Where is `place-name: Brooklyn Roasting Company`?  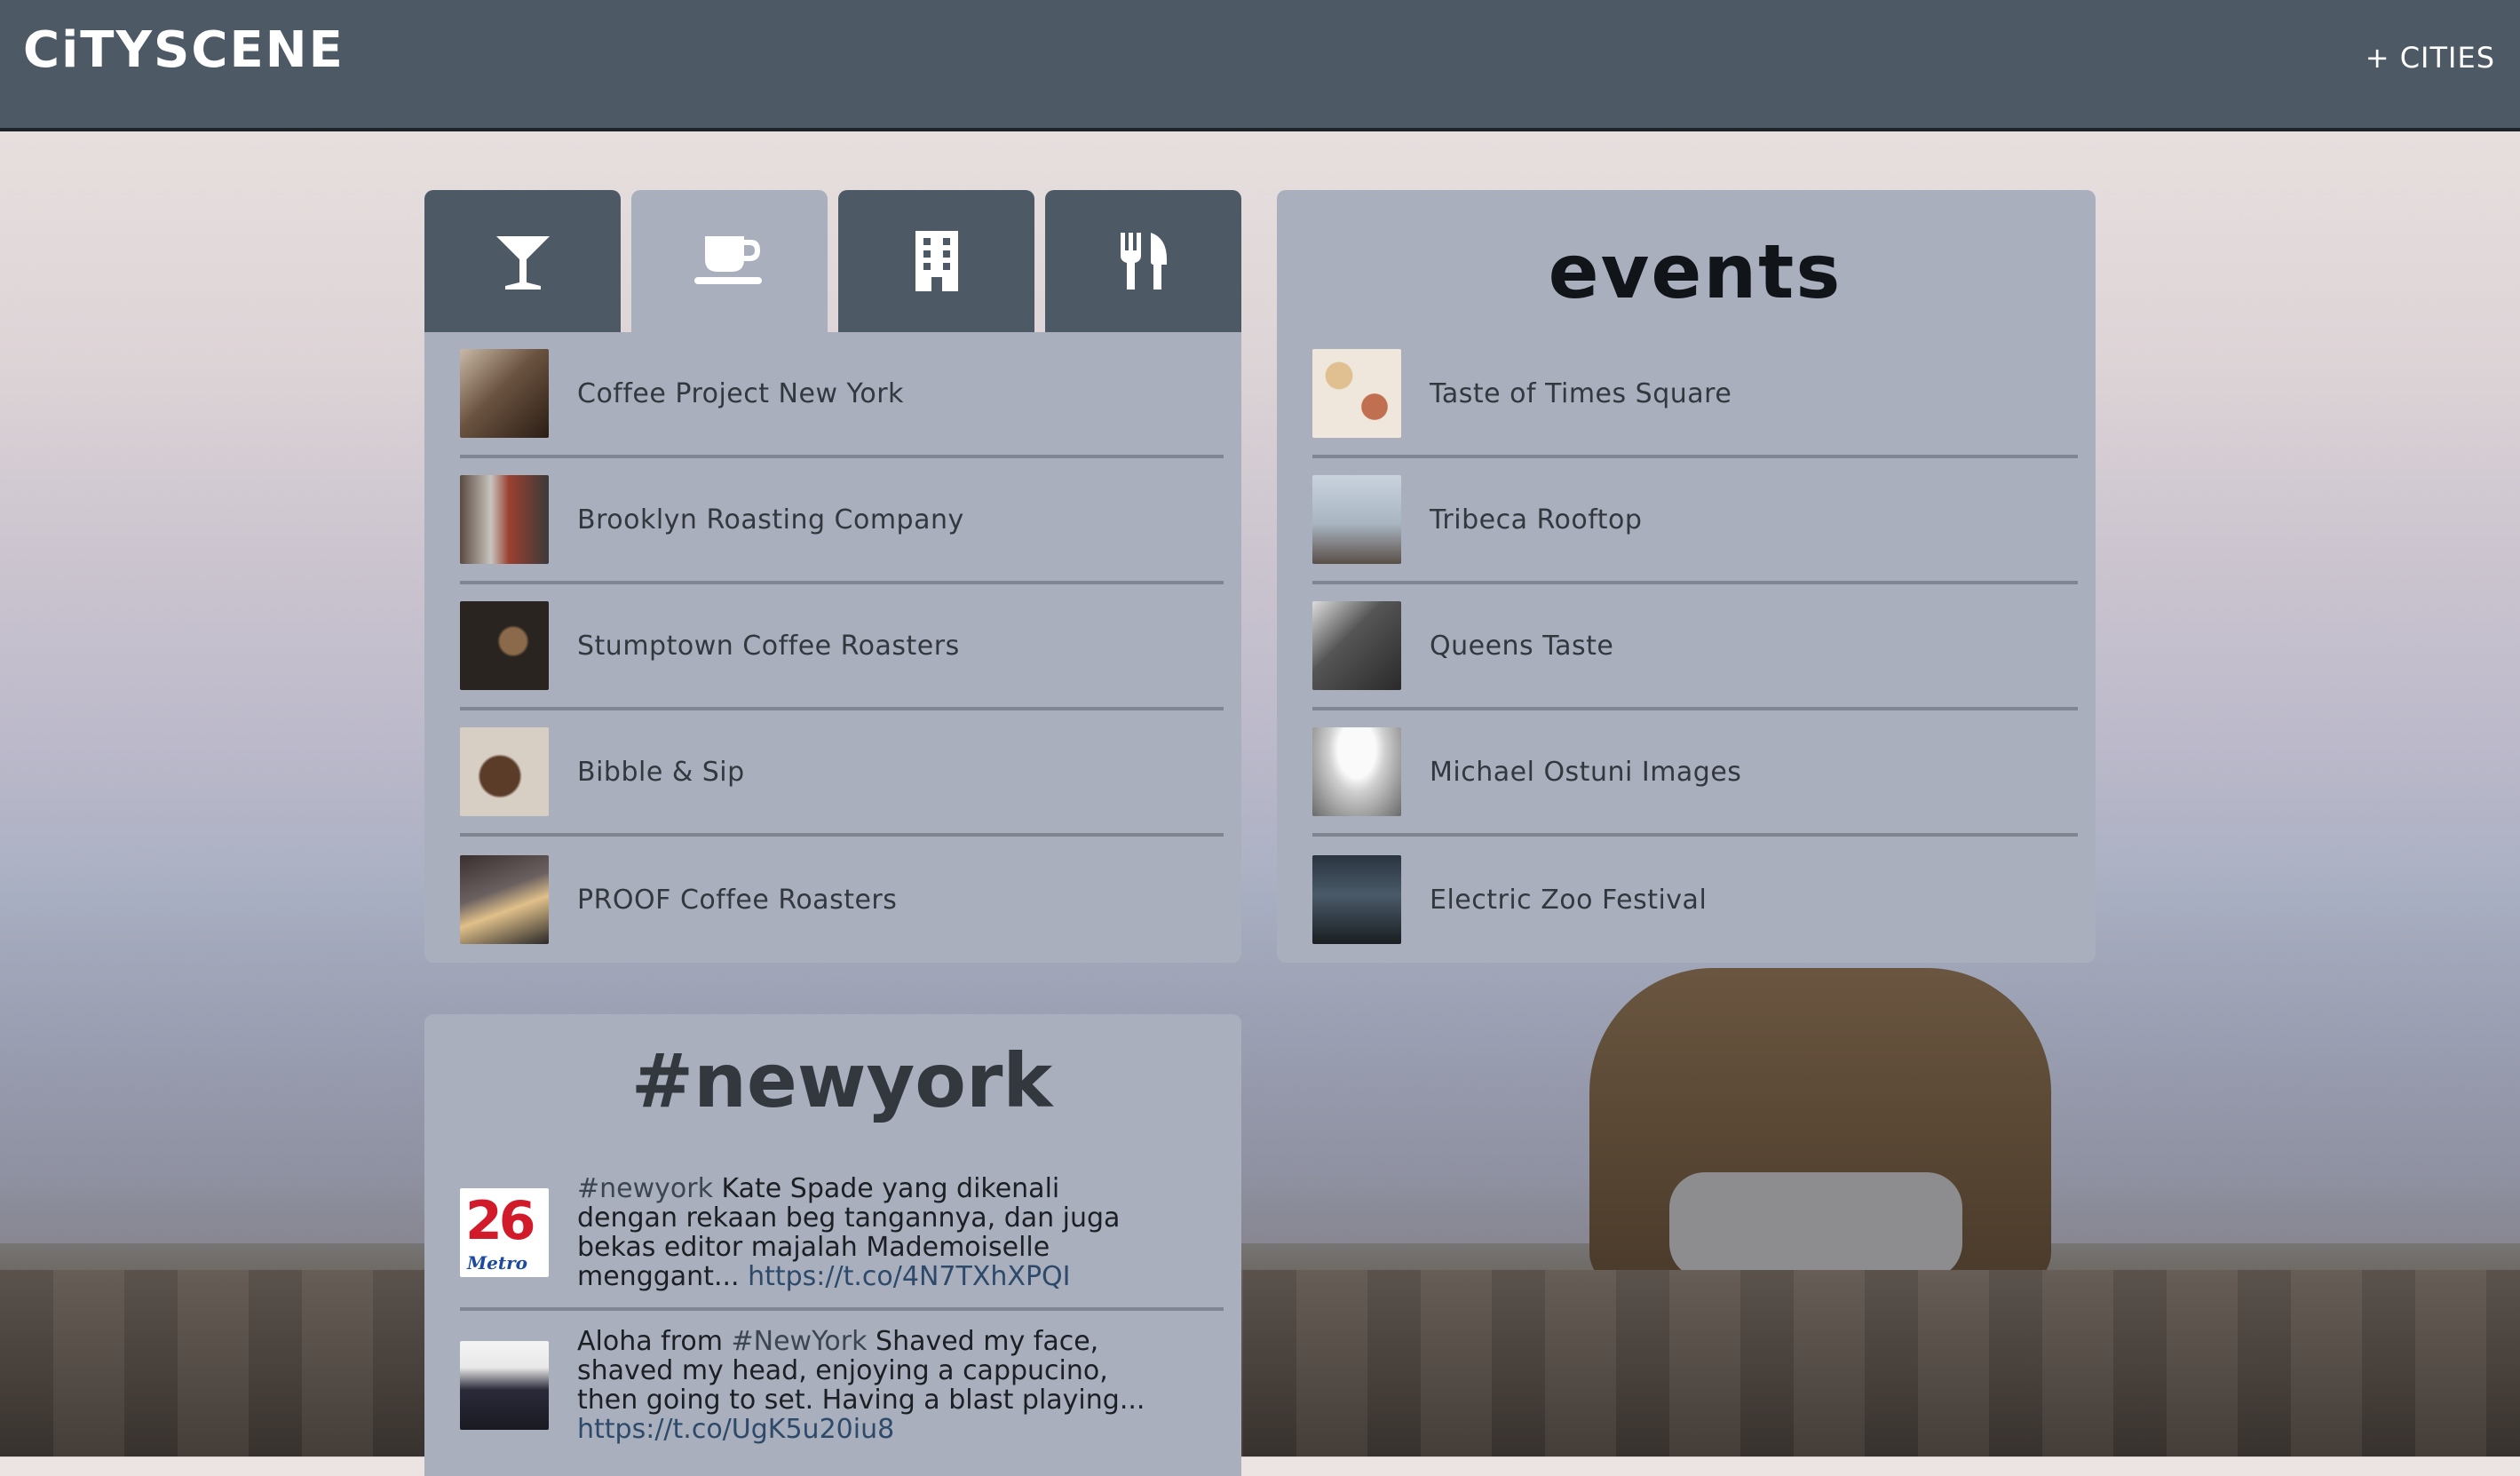
place-name: Brooklyn Roasting Company is located at coordinates (770, 520).